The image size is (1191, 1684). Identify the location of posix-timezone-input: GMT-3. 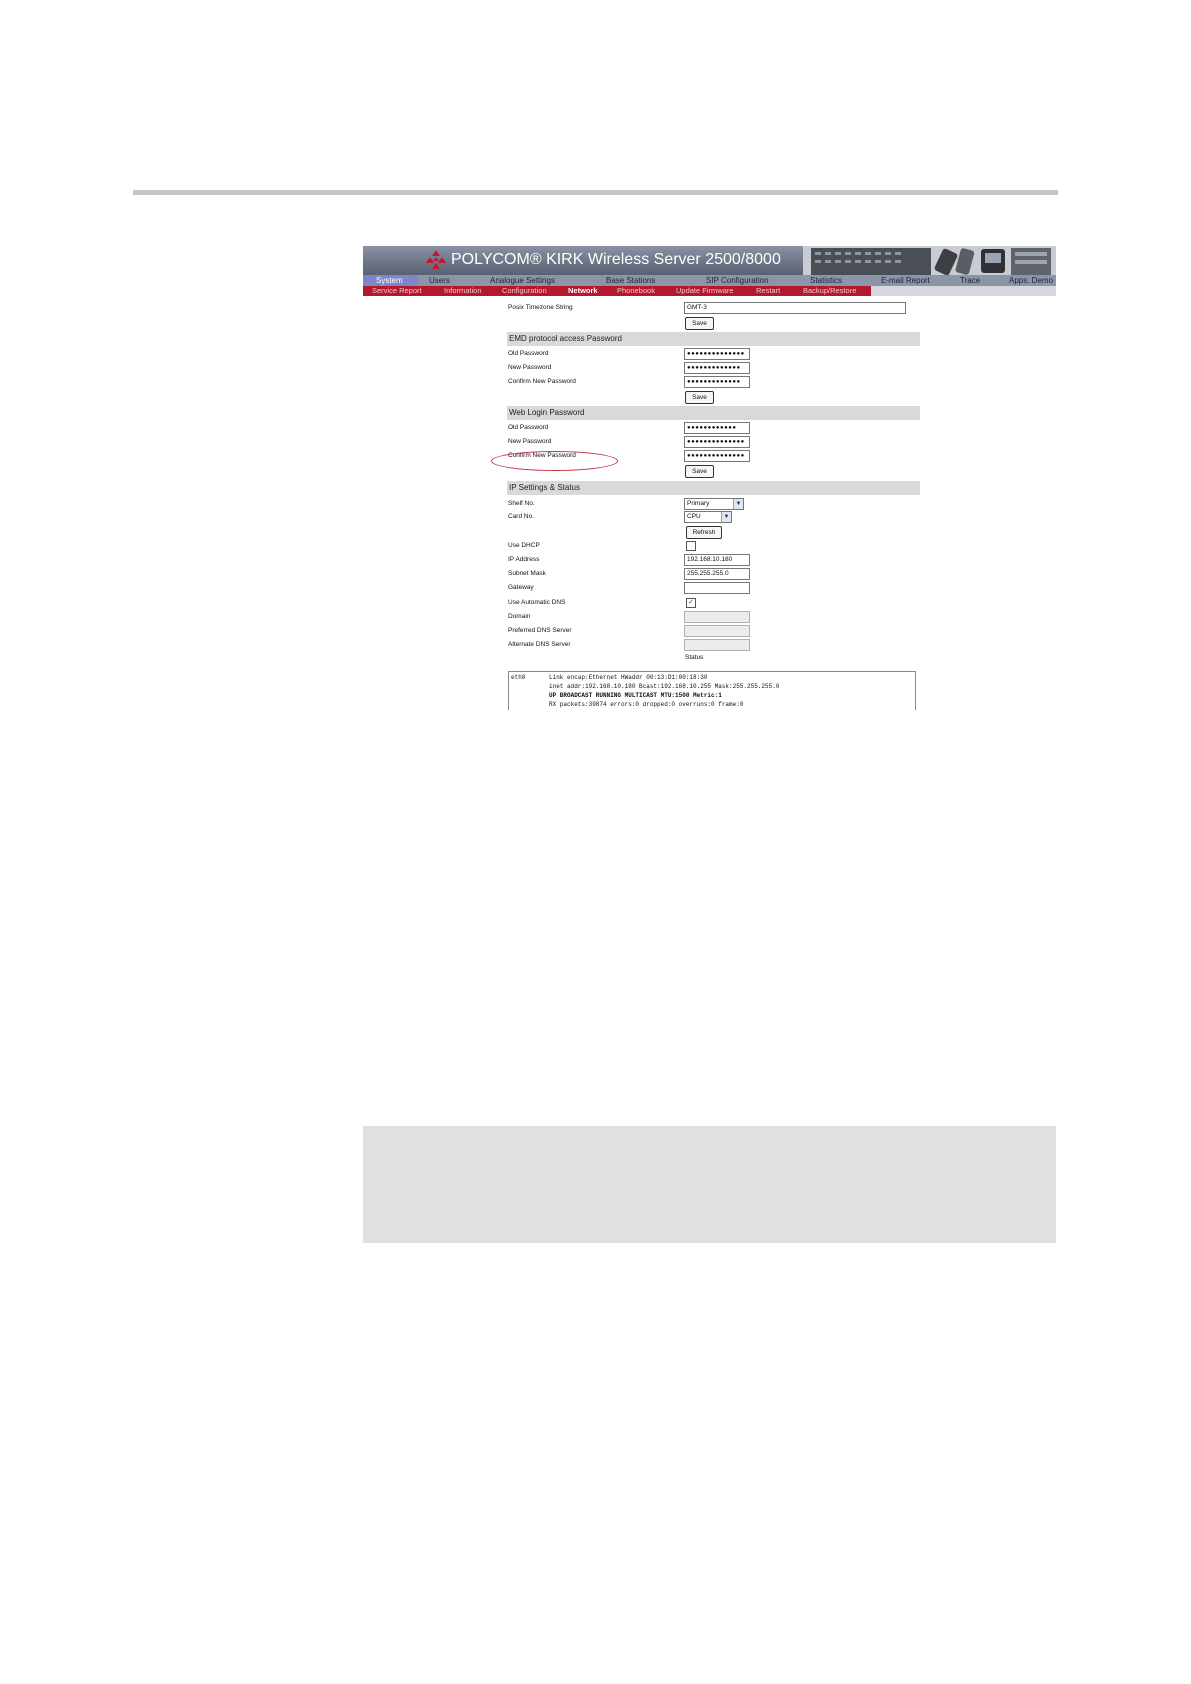
(795, 308).